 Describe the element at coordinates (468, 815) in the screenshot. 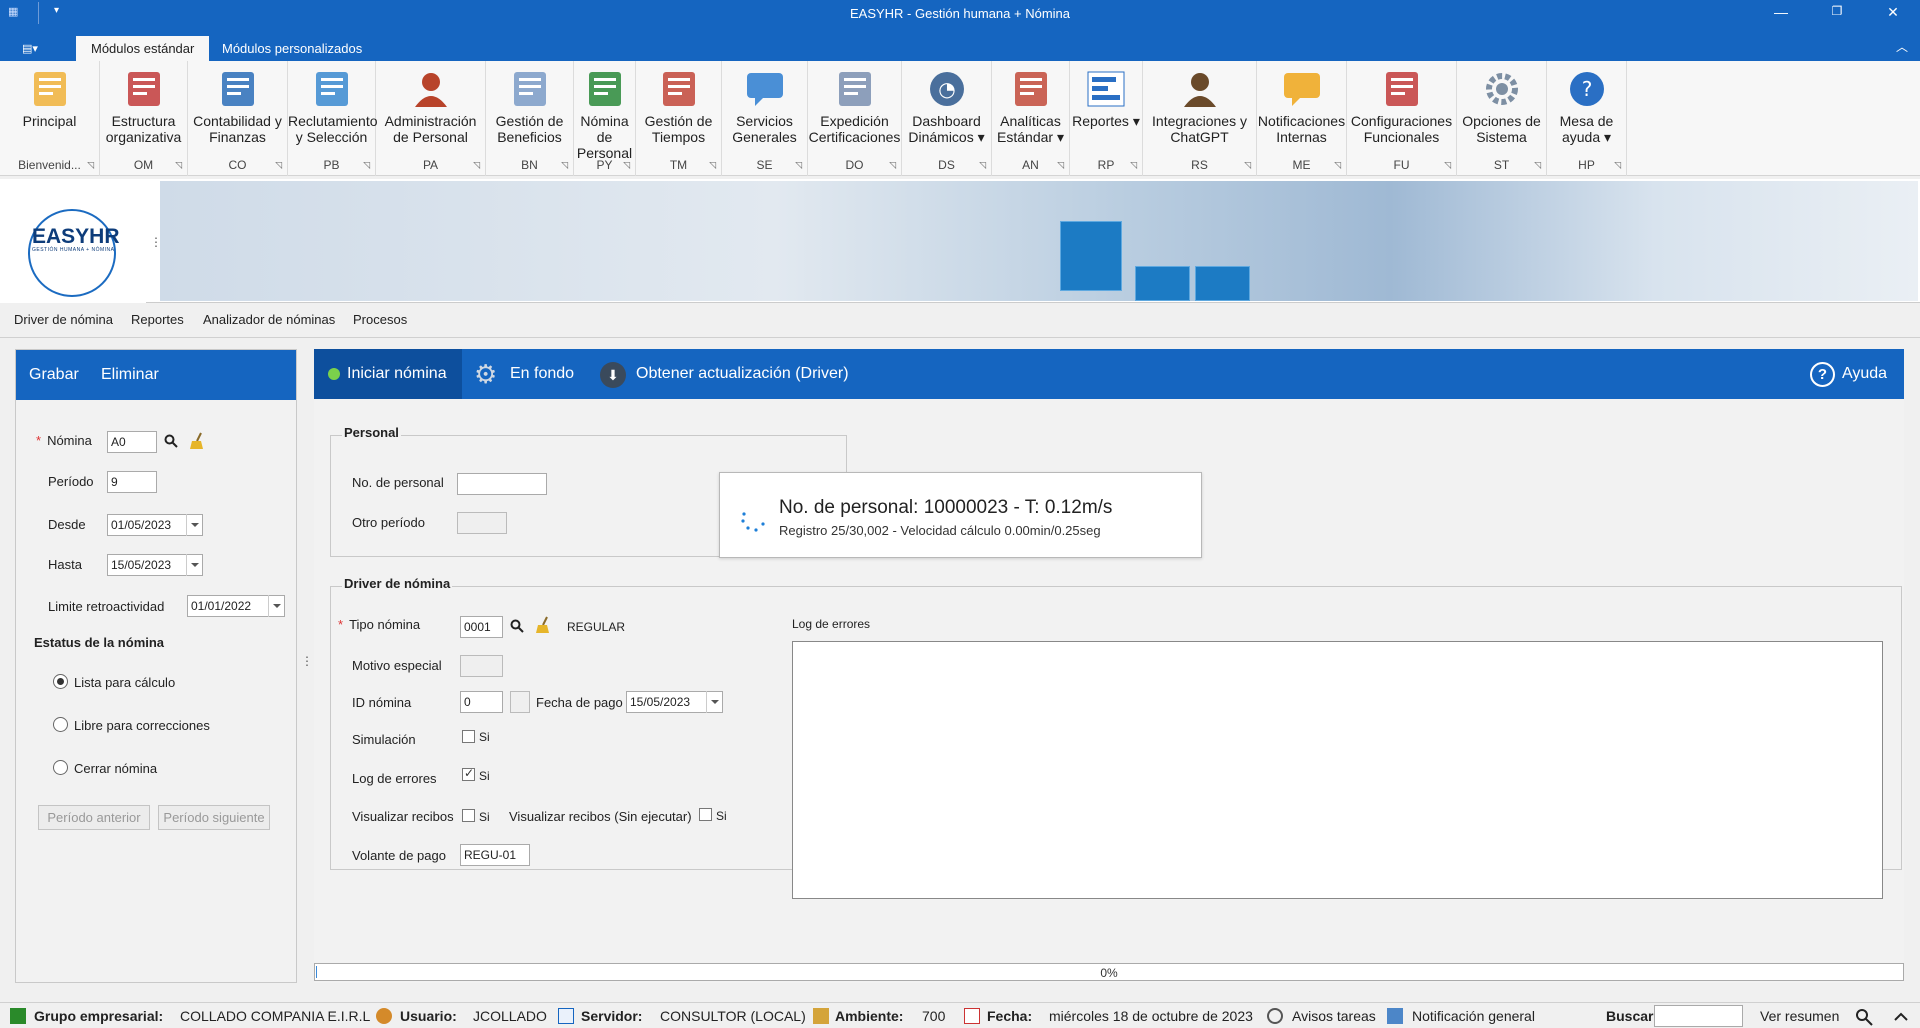

I see `visualizar-recibos-checkbox` at that location.